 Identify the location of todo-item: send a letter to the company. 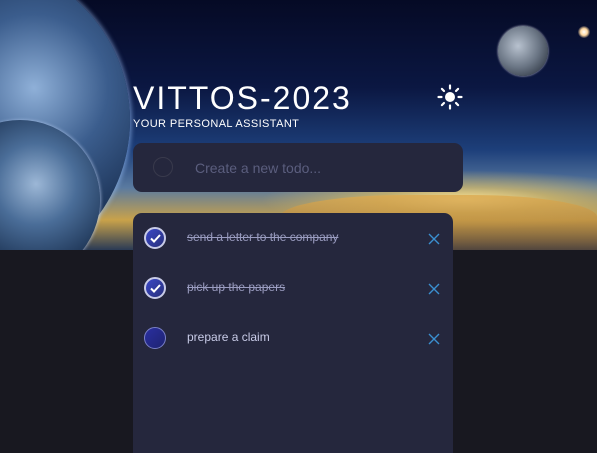
(293, 238).